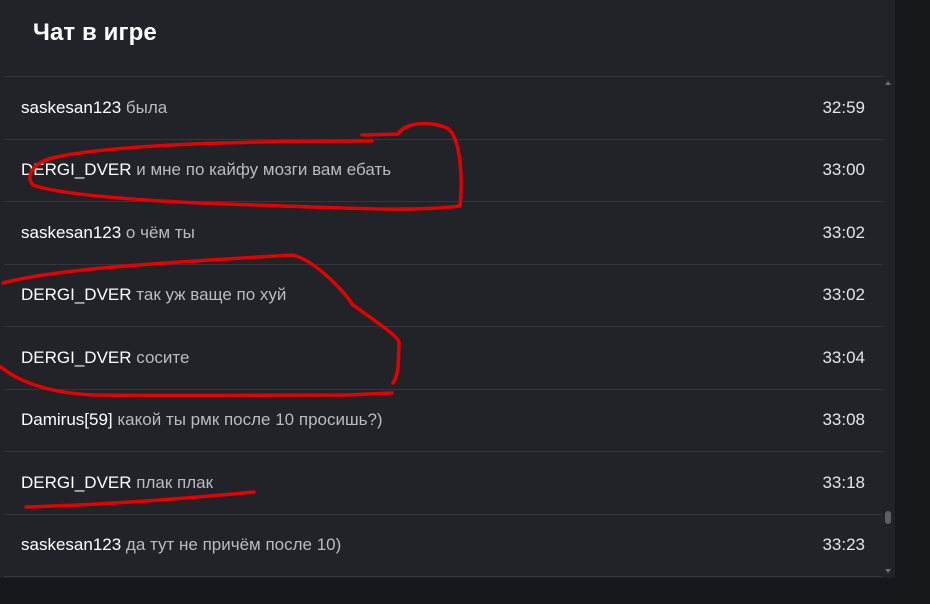  What do you see at coordinates (160, 232) in the screenshot?
I see `message-text: о чём ты` at bounding box center [160, 232].